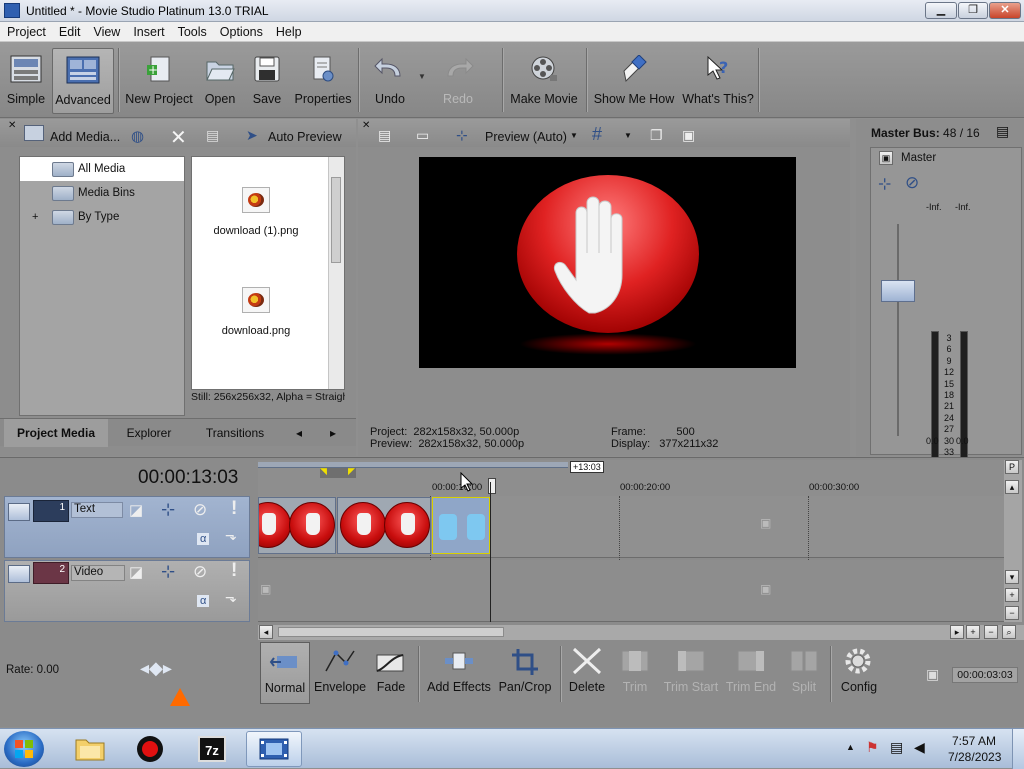 The width and height of the screenshot is (1024, 769). What do you see at coordinates (323, 471) in the screenshot?
I see `loop-start-marker: ◥` at bounding box center [323, 471].